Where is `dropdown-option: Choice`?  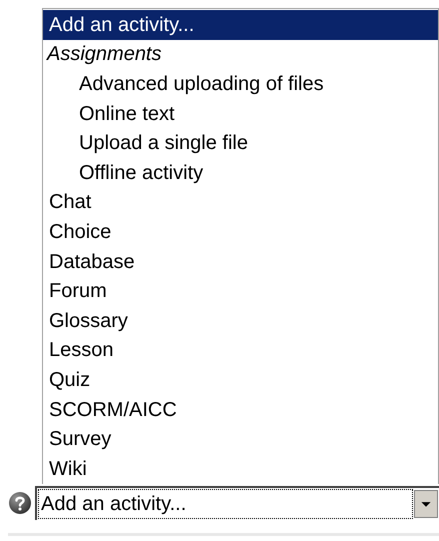
dropdown-option: Choice is located at coordinates (240, 232).